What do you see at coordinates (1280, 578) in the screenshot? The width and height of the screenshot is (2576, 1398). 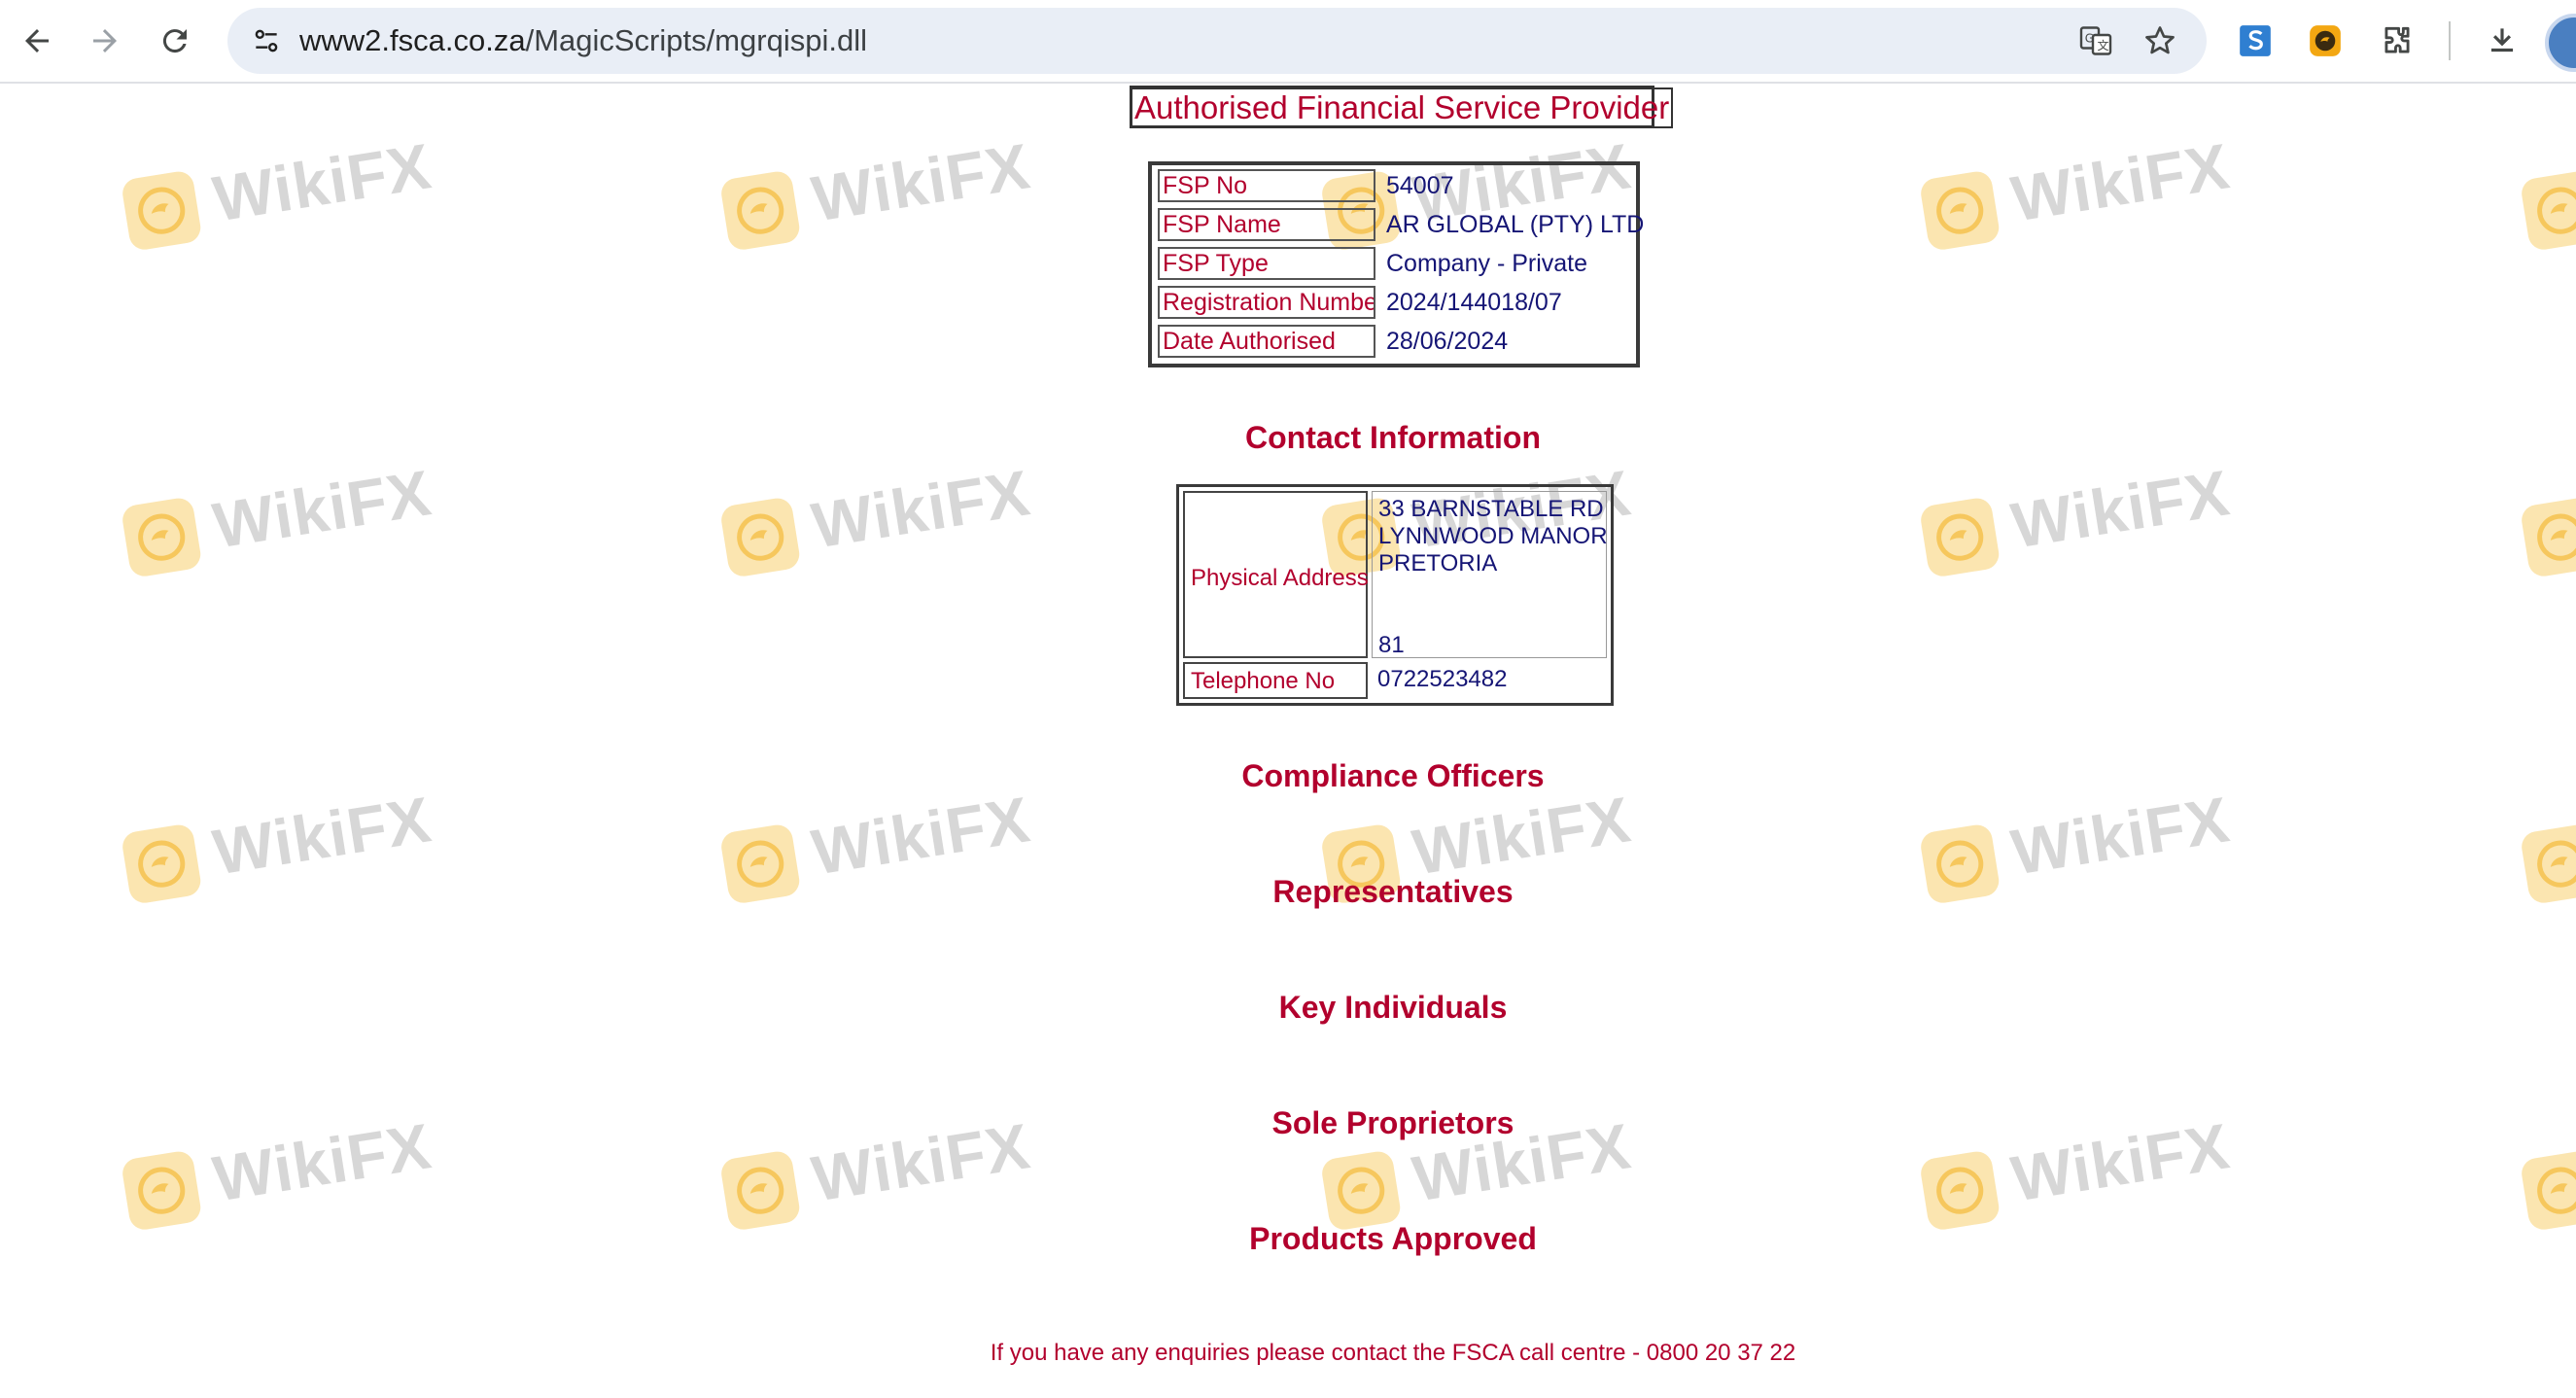 I see `physical-address-label: Physical Address` at bounding box center [1280, 578].